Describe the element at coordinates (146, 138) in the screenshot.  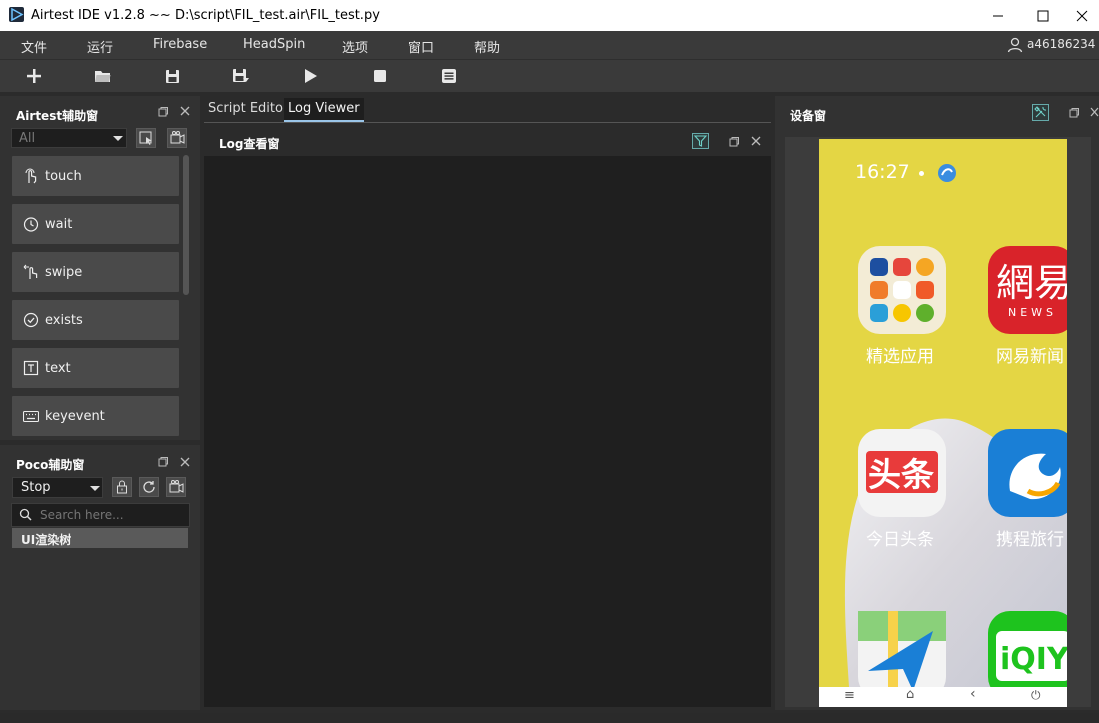
I see `select-area-button` at that location.